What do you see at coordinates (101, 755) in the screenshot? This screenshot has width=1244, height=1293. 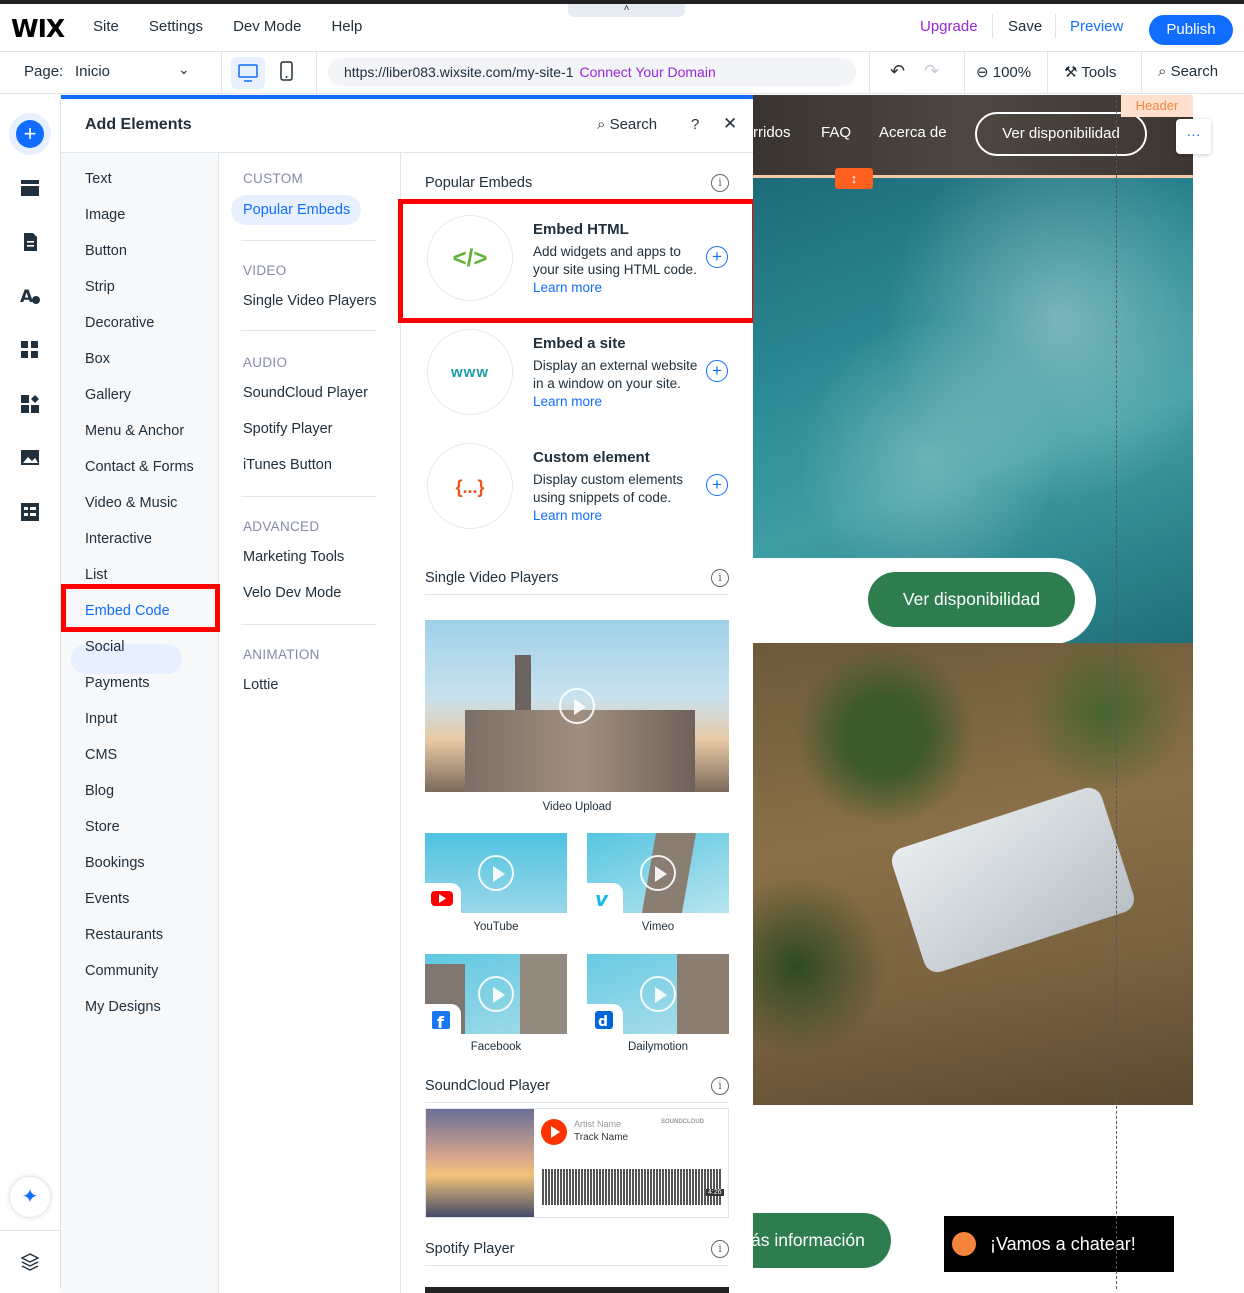 I see `category-cms: CMS` at bounding box center [101, 755].